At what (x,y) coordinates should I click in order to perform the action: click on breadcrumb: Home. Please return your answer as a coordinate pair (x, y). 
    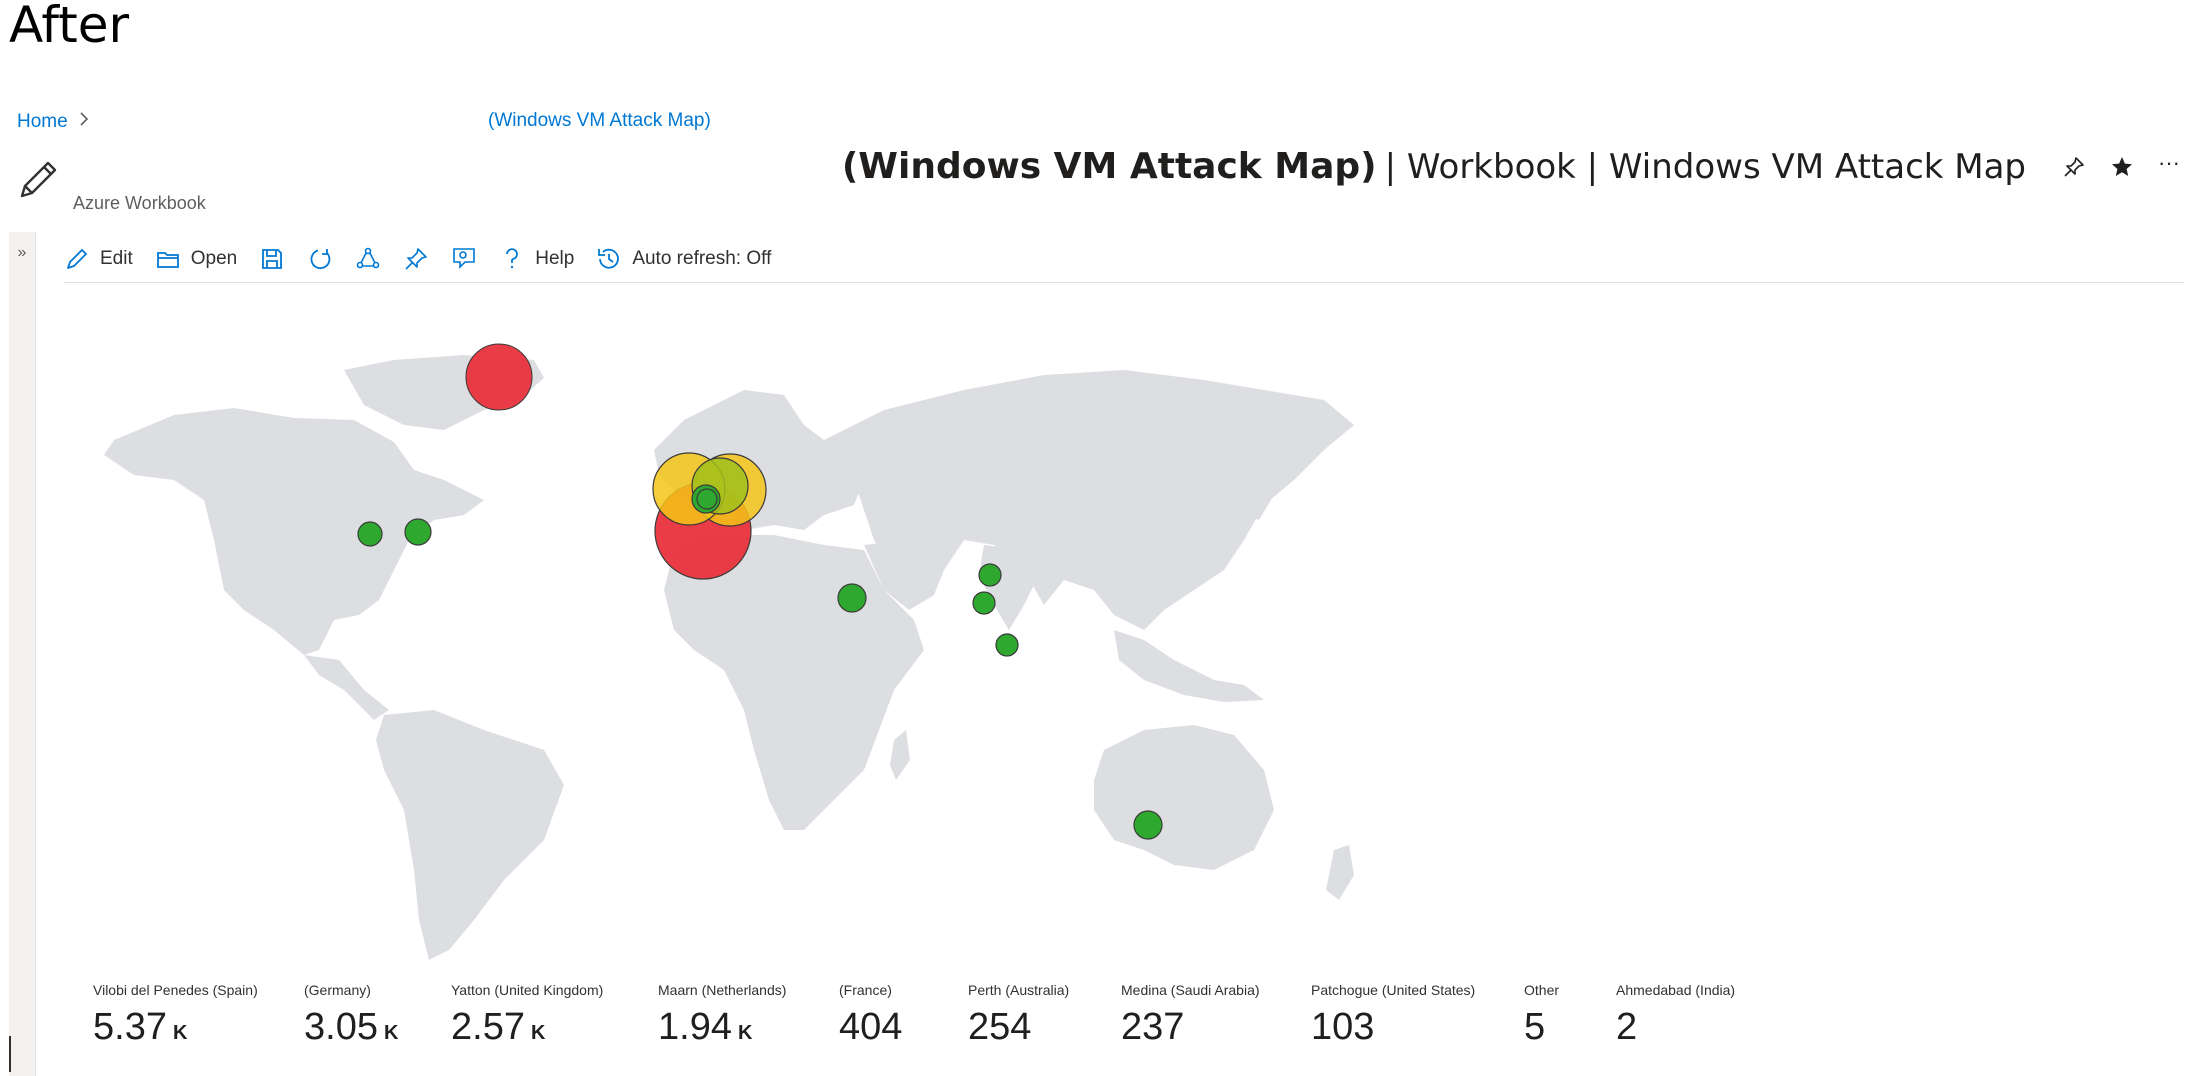
    Looking at the image, I should click on (53, 121).